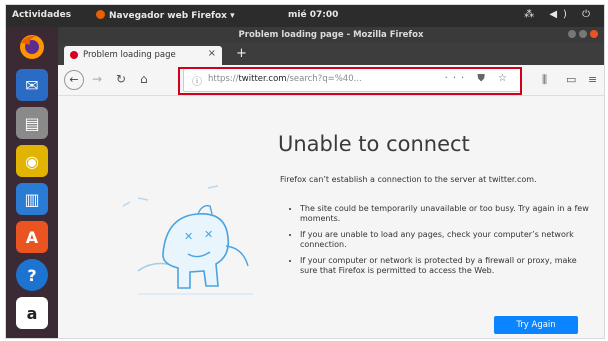 This screenshot has width=608, height=341. What do you see at coordinates (560, 14) in the screenshot?
I see `system-status-icons: ⁂ ◀) ⏻` at bounding box center [560, 14].